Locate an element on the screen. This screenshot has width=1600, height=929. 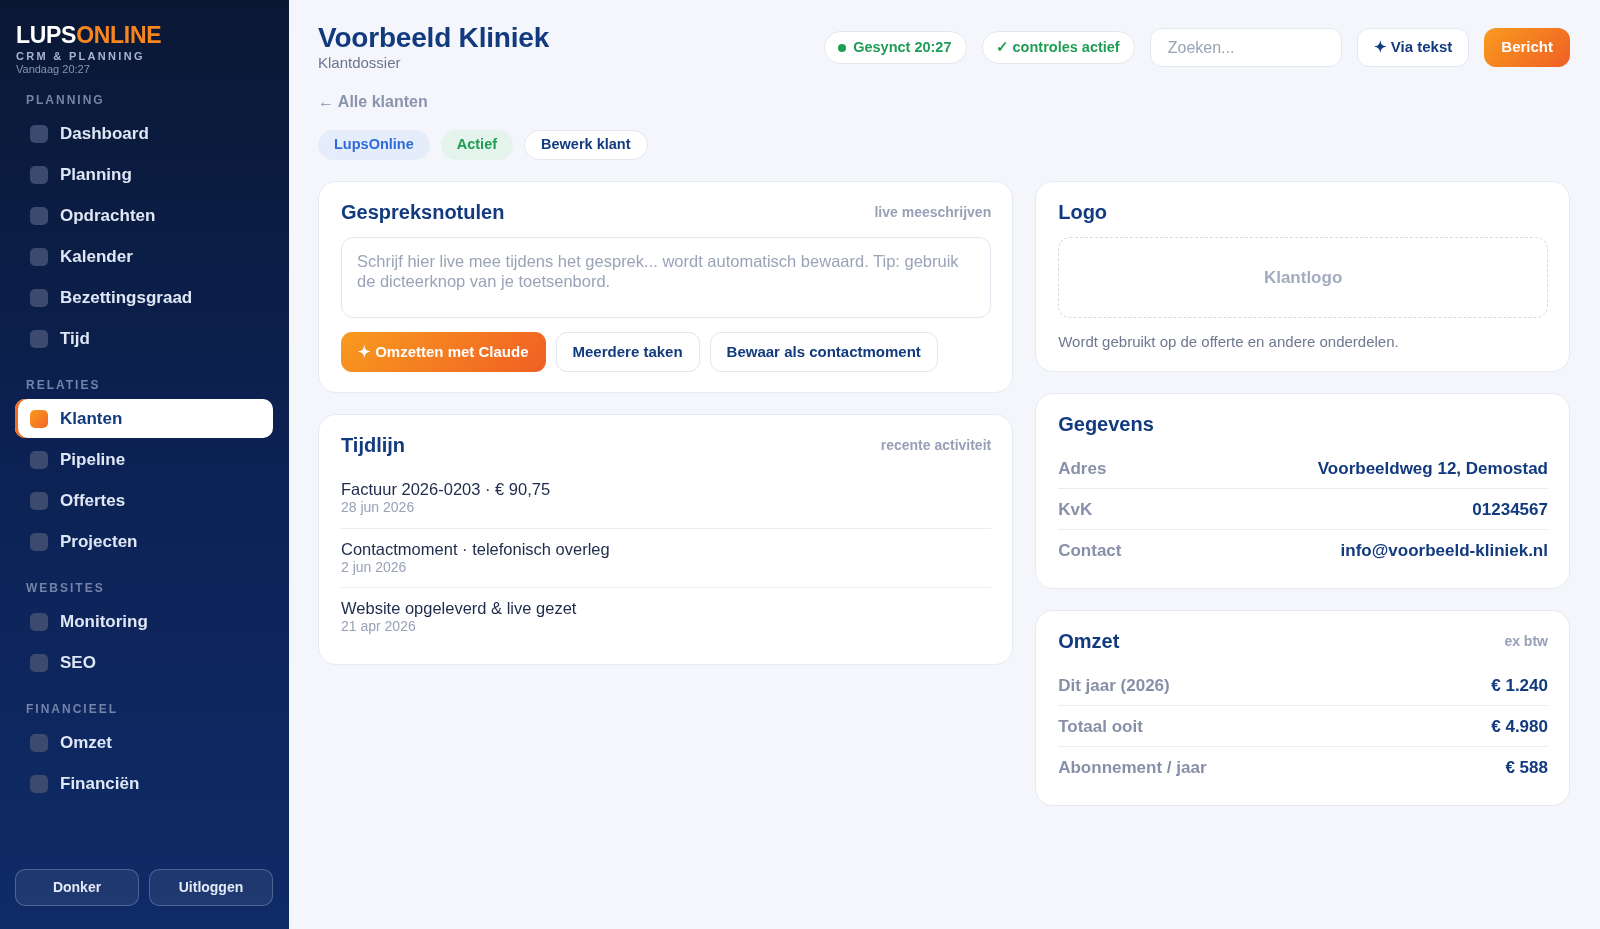
sidebar-item: Financiën is located at coordinates (144, 783).